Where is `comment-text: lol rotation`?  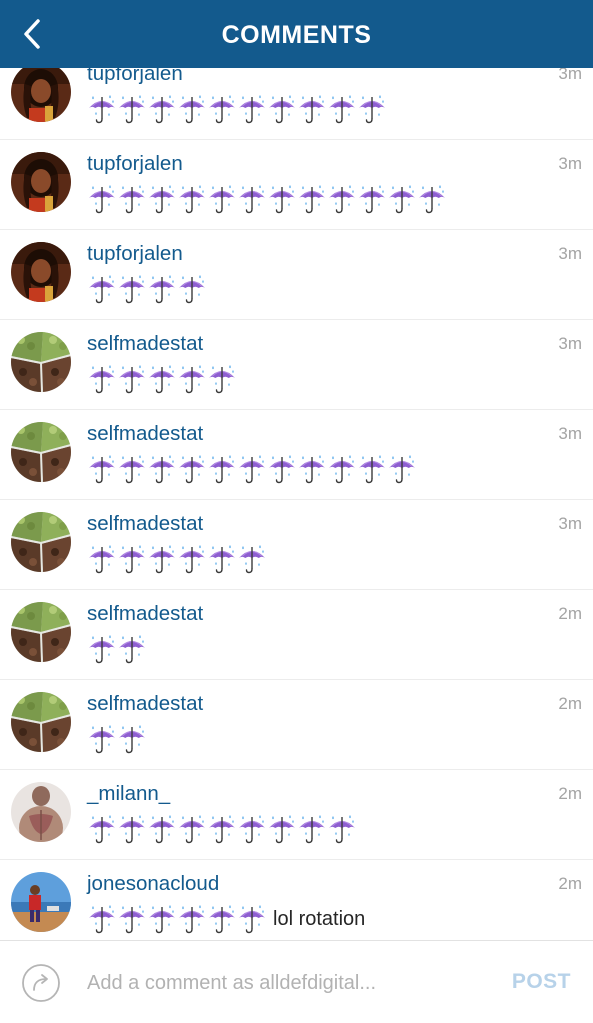 comment-text: lol rotation is located at coordinates (319, 919).